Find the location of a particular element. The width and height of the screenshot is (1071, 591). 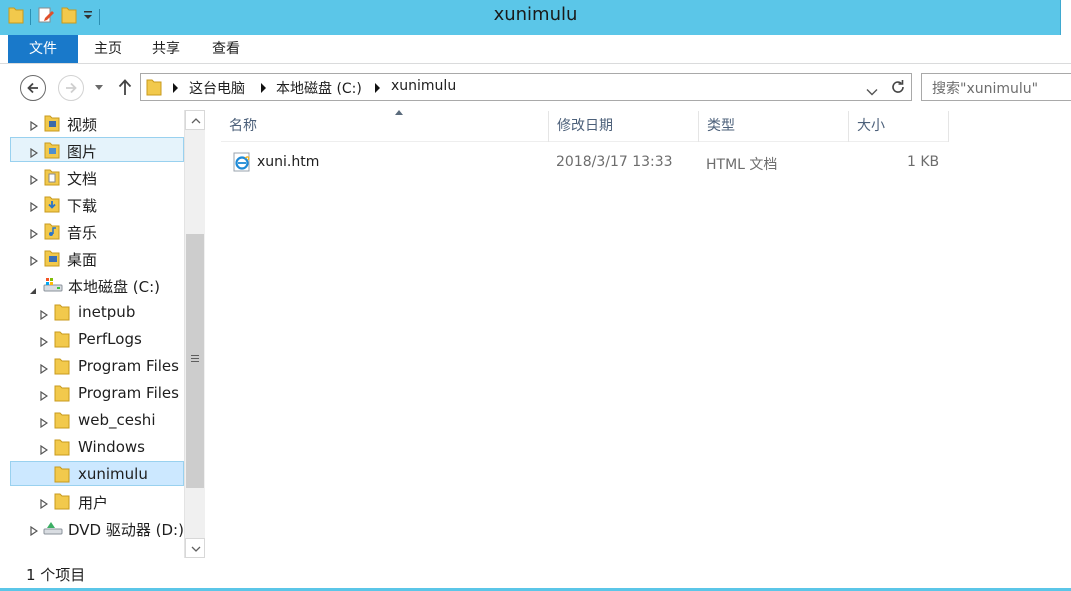

tree-item-music: 音乐 is located at coordinates (97, 231).